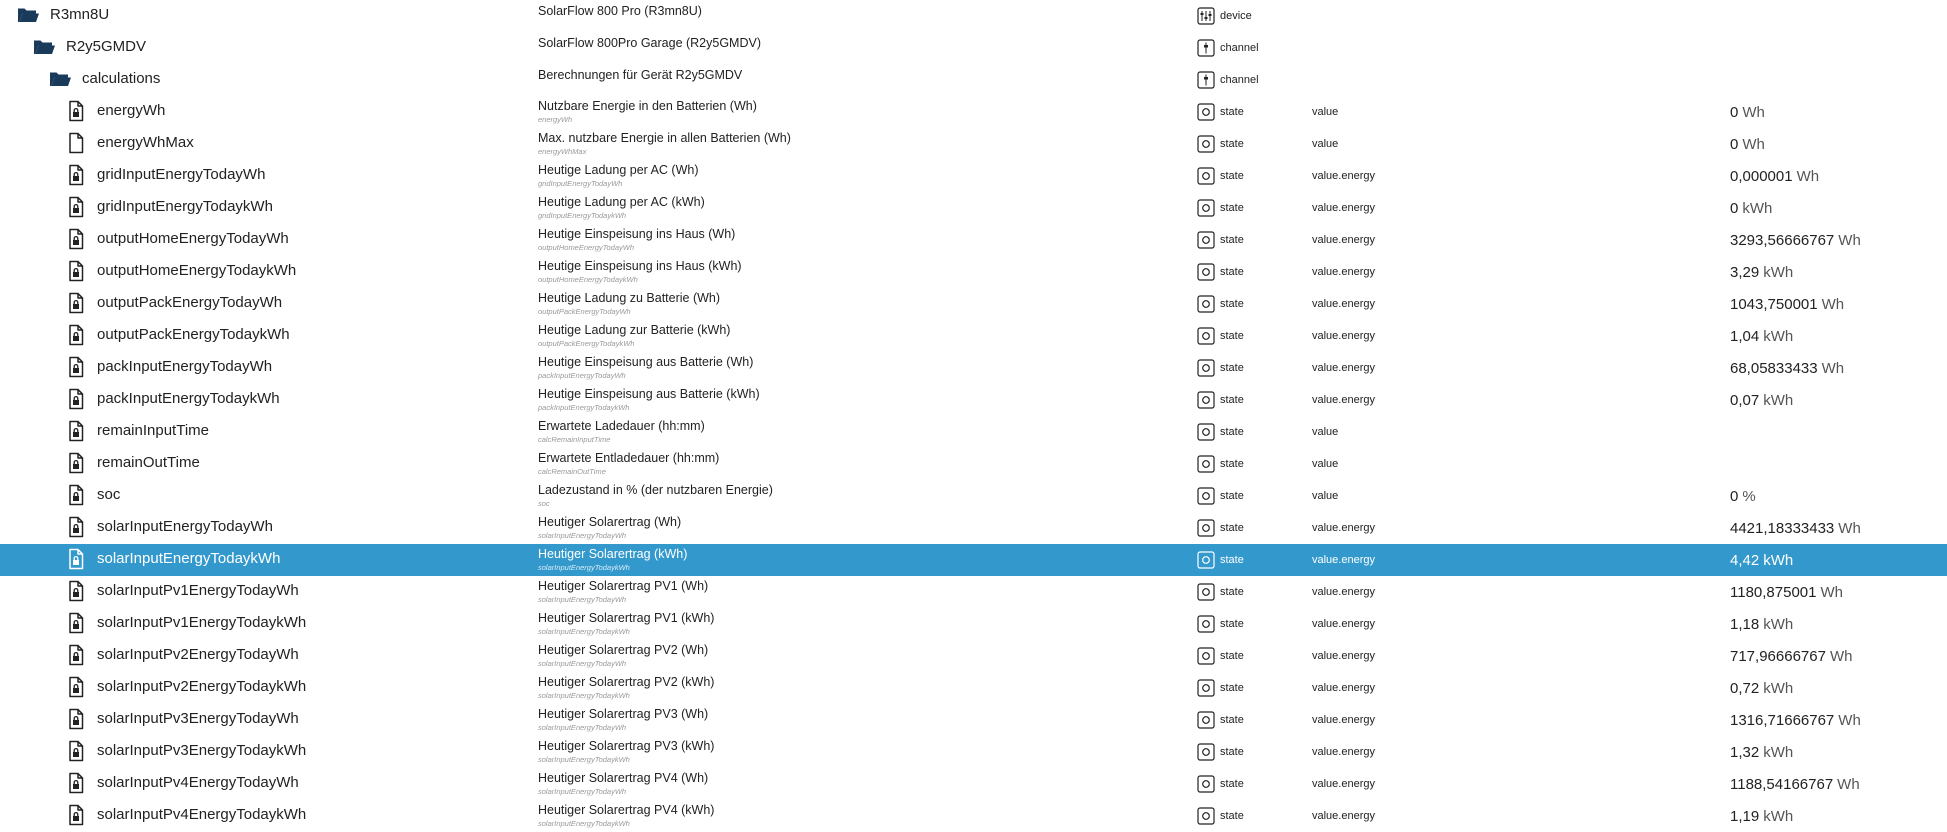 The image size is (1947, 832). Describe the element at coordinates (626, 746) in the screenshot. I see `state-description: Heutiger Solarertrag PV3 (kWh)` at that location.